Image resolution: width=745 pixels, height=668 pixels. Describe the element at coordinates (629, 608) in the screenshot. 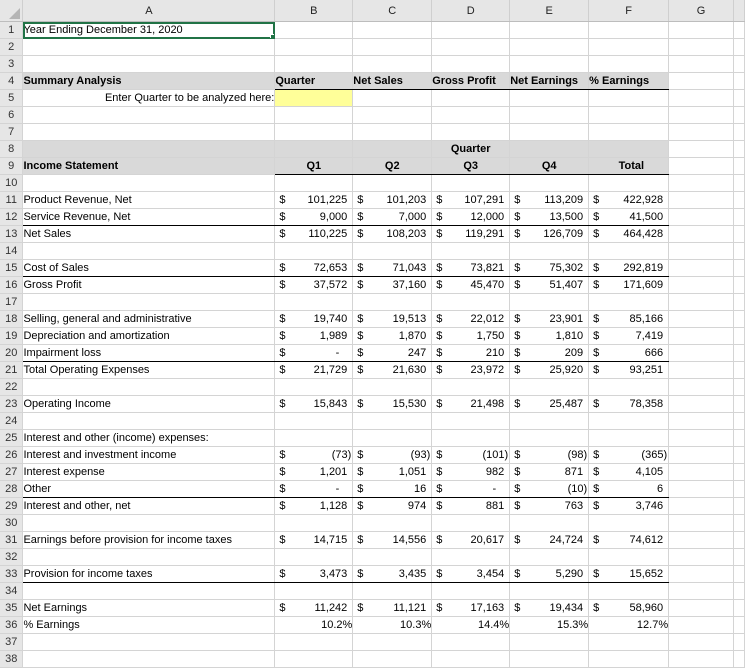

I see `cell-f35: $58,960` at that location.